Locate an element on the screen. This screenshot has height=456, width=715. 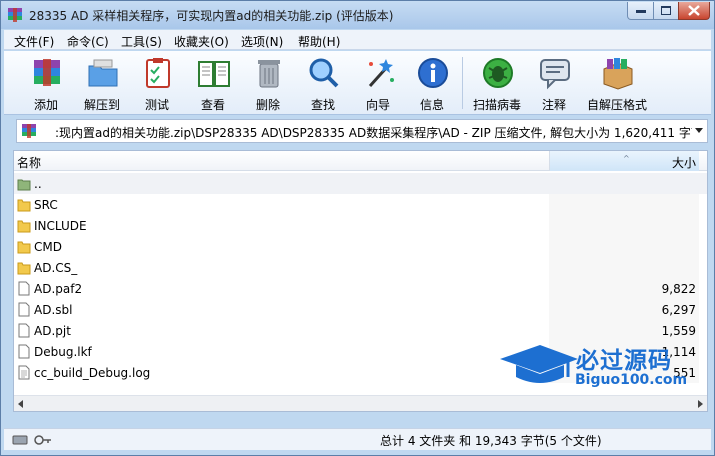
column-header: 名称 ^ 大小 is located at coordinates (360, 161).